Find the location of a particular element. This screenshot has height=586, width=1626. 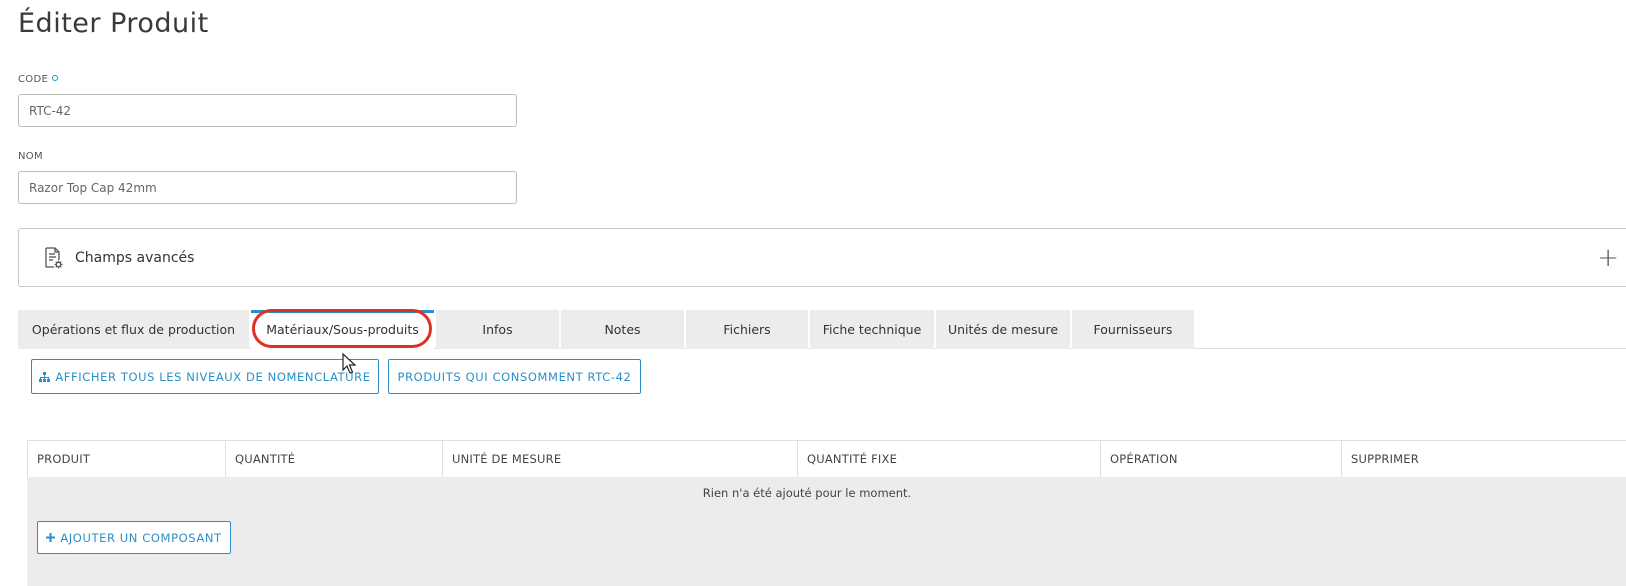

code-input is located at coordinates (267, 110).